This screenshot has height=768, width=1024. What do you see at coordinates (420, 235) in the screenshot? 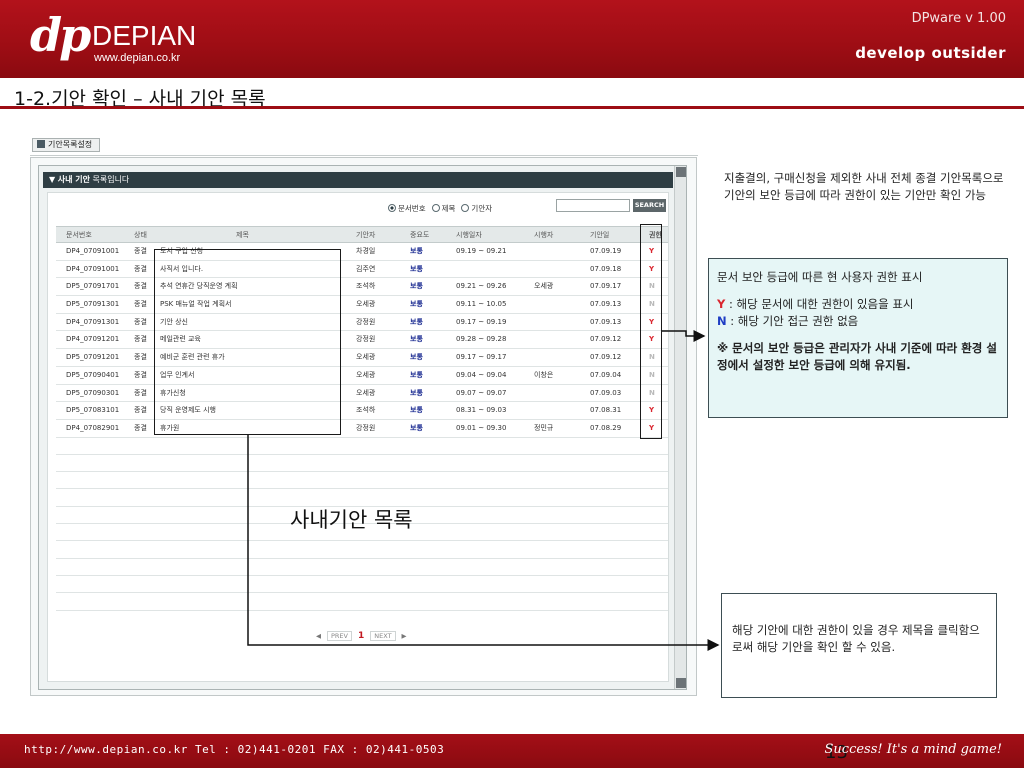
I see `column-header: 중요도` at bounding box center [420, 235].